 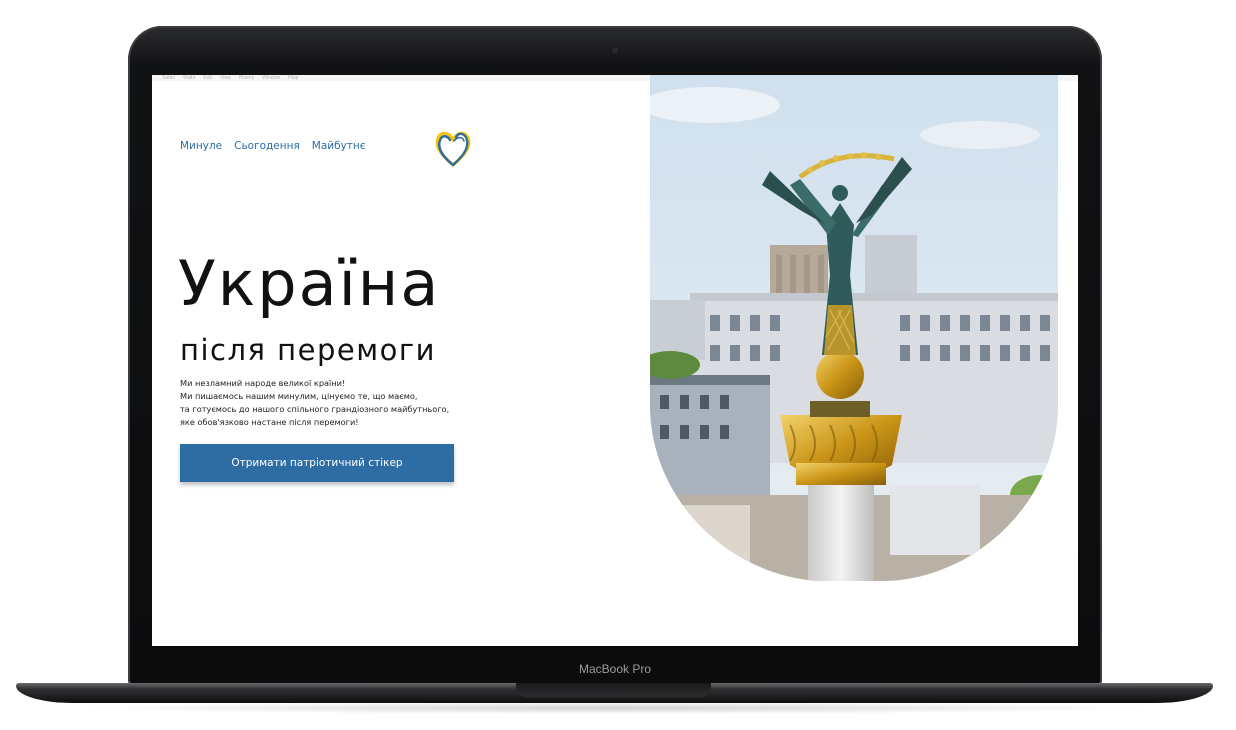 I want to click on nav-item-future: Майбутнє, so click(x=339, y=146).